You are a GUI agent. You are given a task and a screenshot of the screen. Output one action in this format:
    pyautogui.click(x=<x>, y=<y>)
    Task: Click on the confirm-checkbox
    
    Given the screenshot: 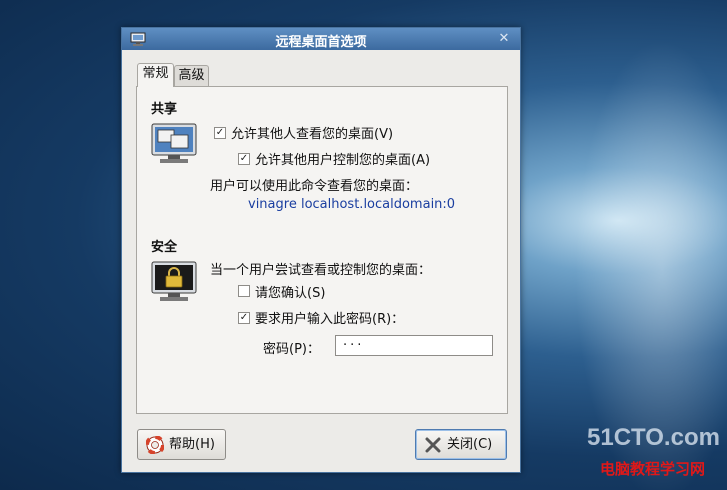 What is the action you would take?
    pyautogui.click(x=244, y=291)
    